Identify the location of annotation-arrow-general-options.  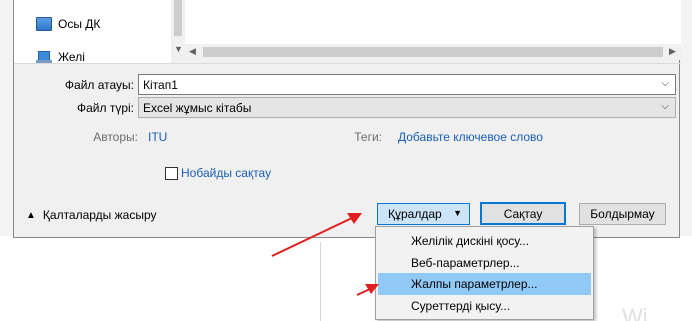
(367, 290).